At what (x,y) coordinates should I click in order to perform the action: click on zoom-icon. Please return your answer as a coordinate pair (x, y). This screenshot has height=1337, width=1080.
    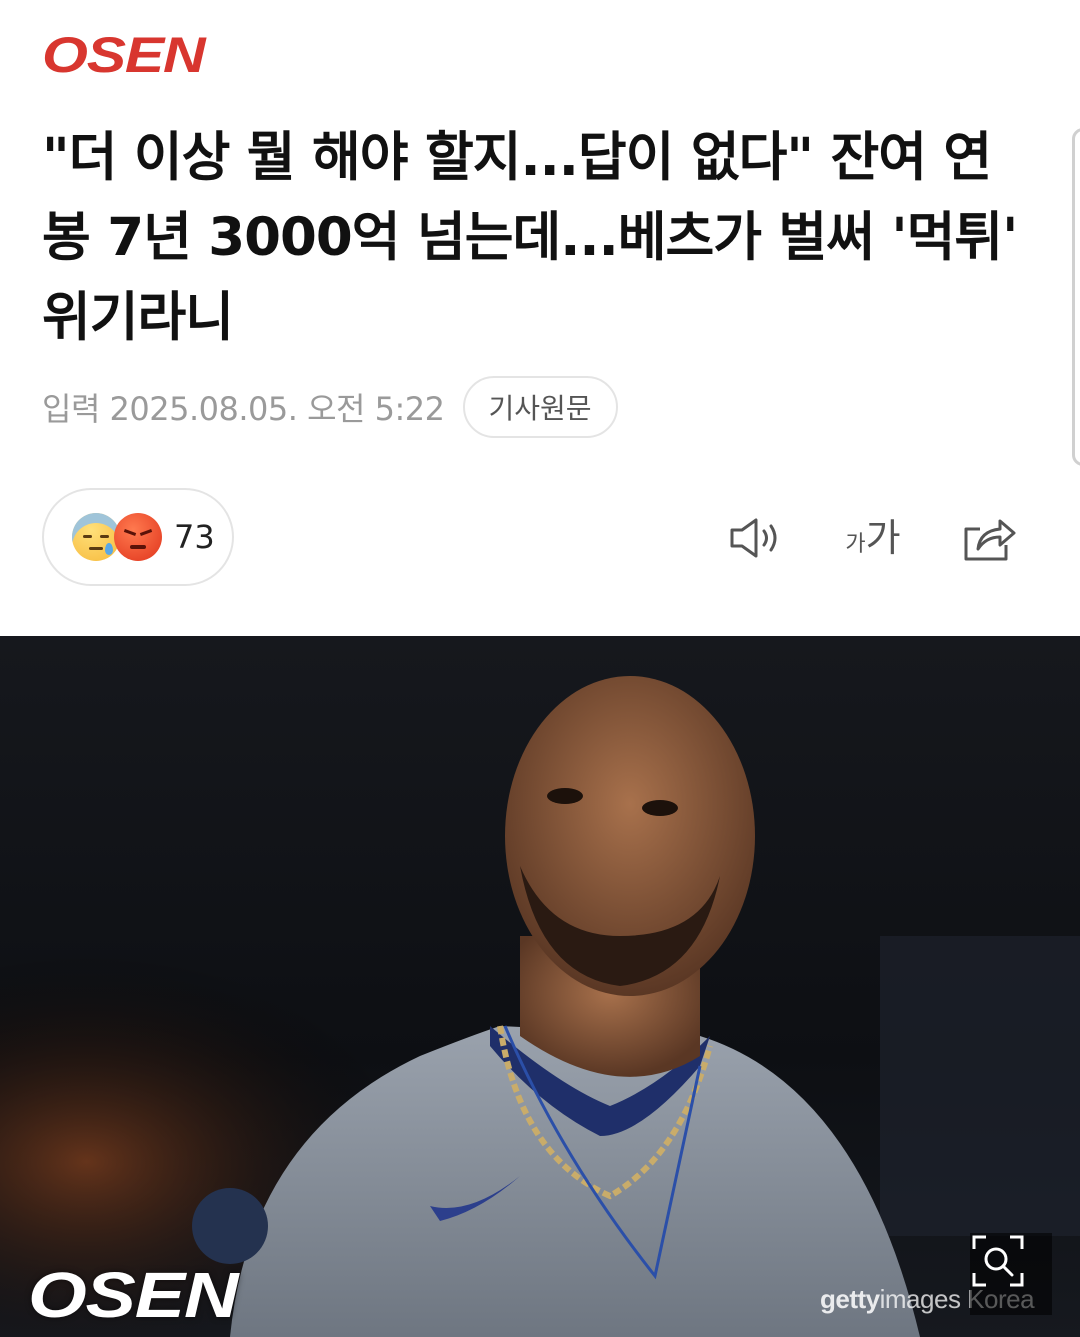
    Looking at the image, I should click on (998, 1261).